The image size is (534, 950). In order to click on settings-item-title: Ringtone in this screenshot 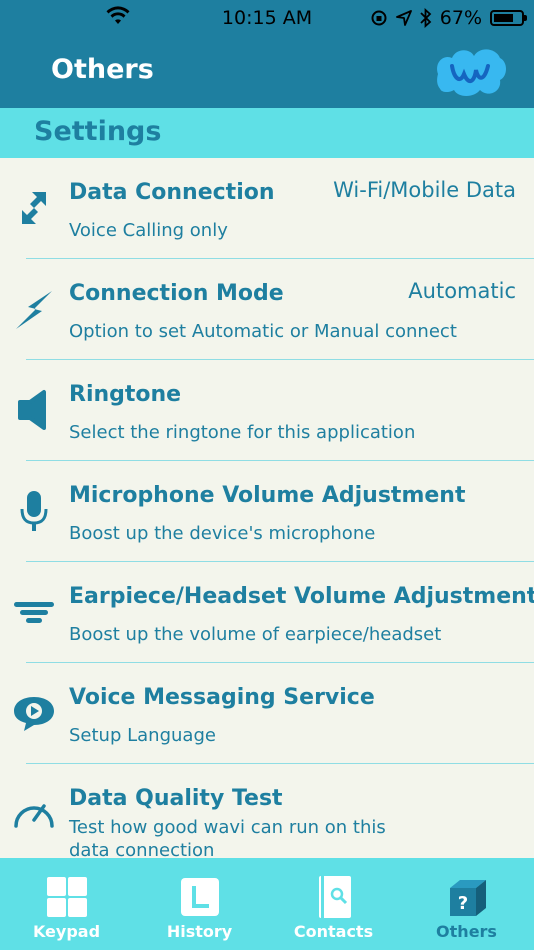, I will do `click(125, 394)`.